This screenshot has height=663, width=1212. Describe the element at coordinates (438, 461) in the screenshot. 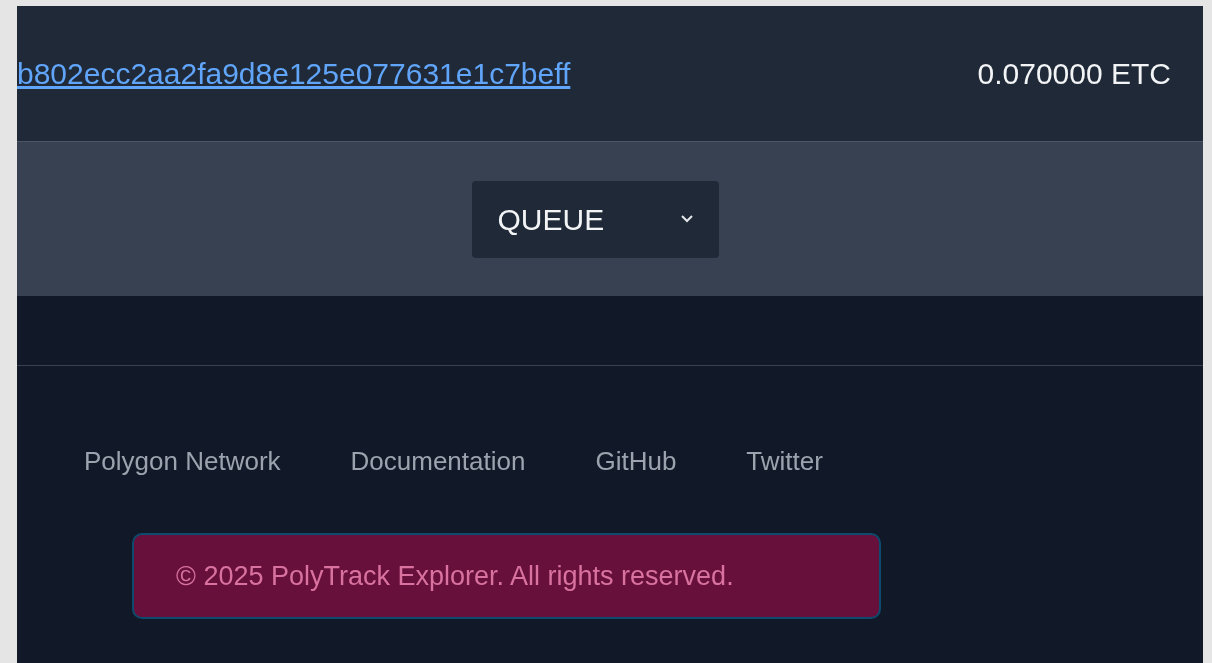

I see `footer-link: Documentation` at that location.